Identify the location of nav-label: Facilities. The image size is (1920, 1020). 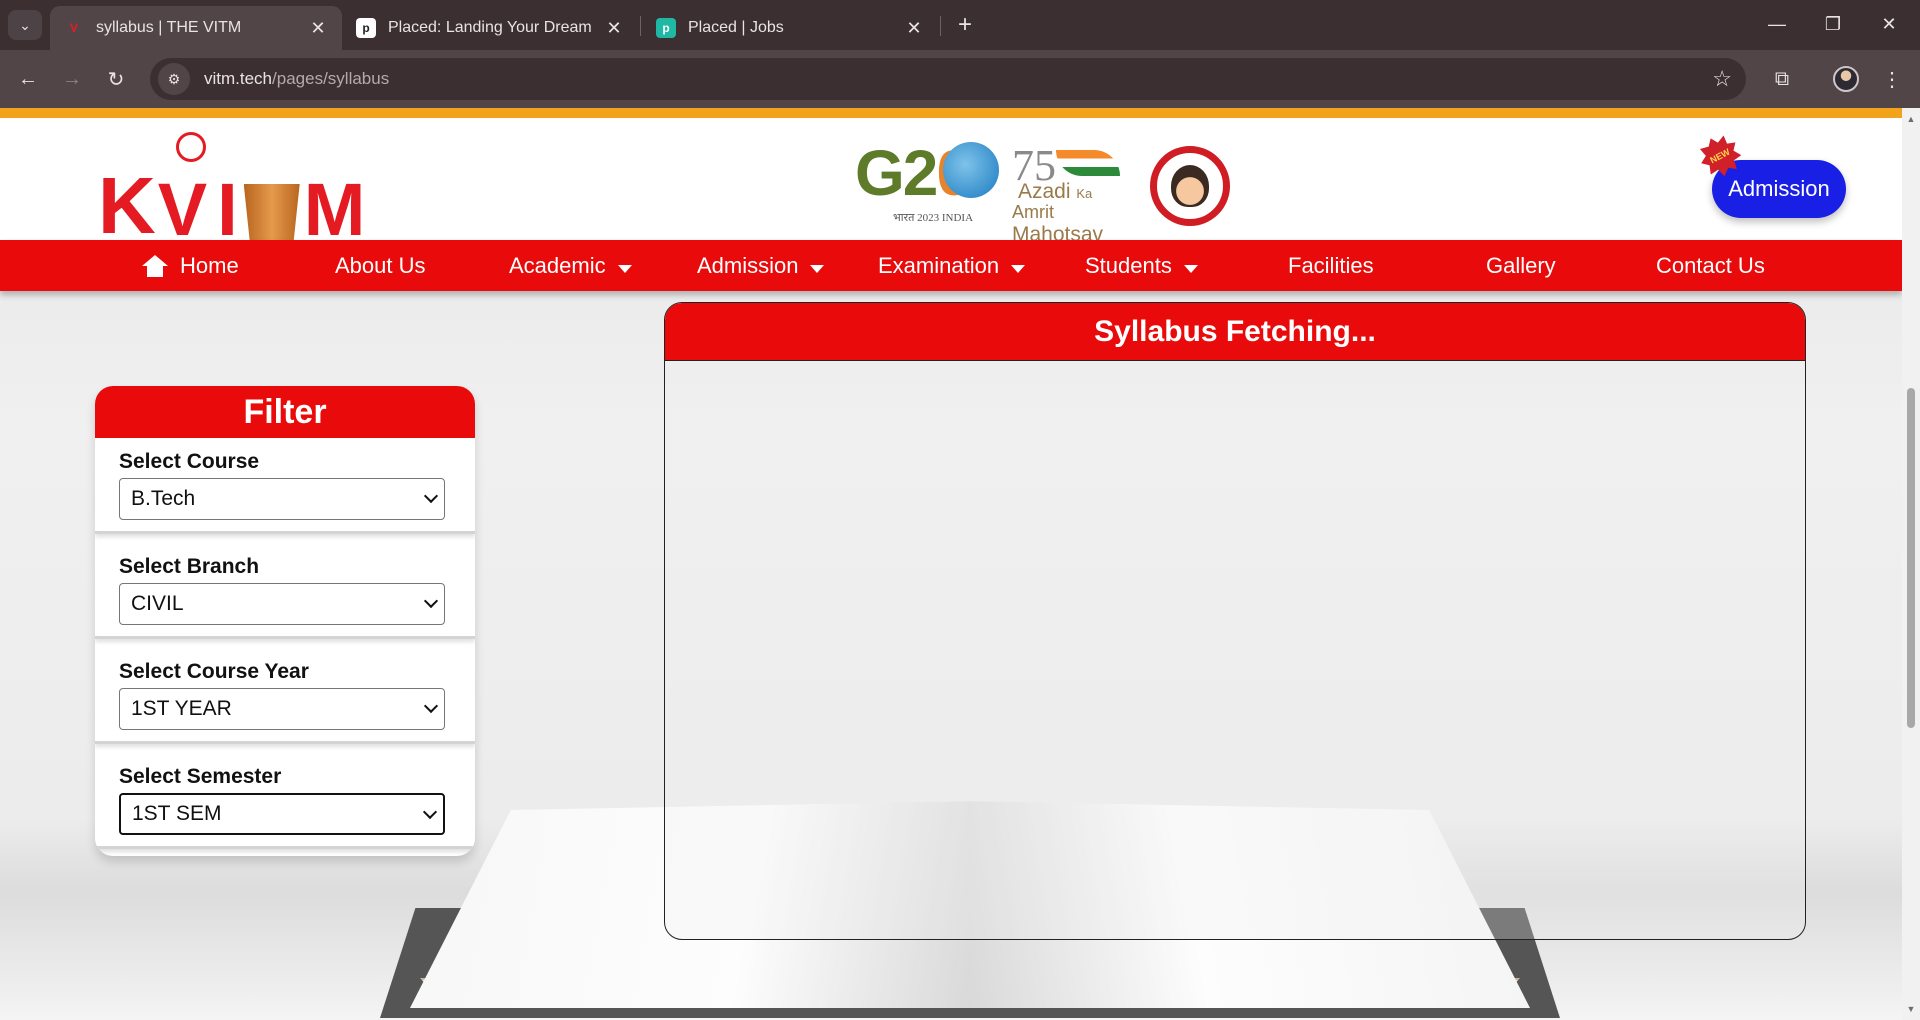
(1331, 265).